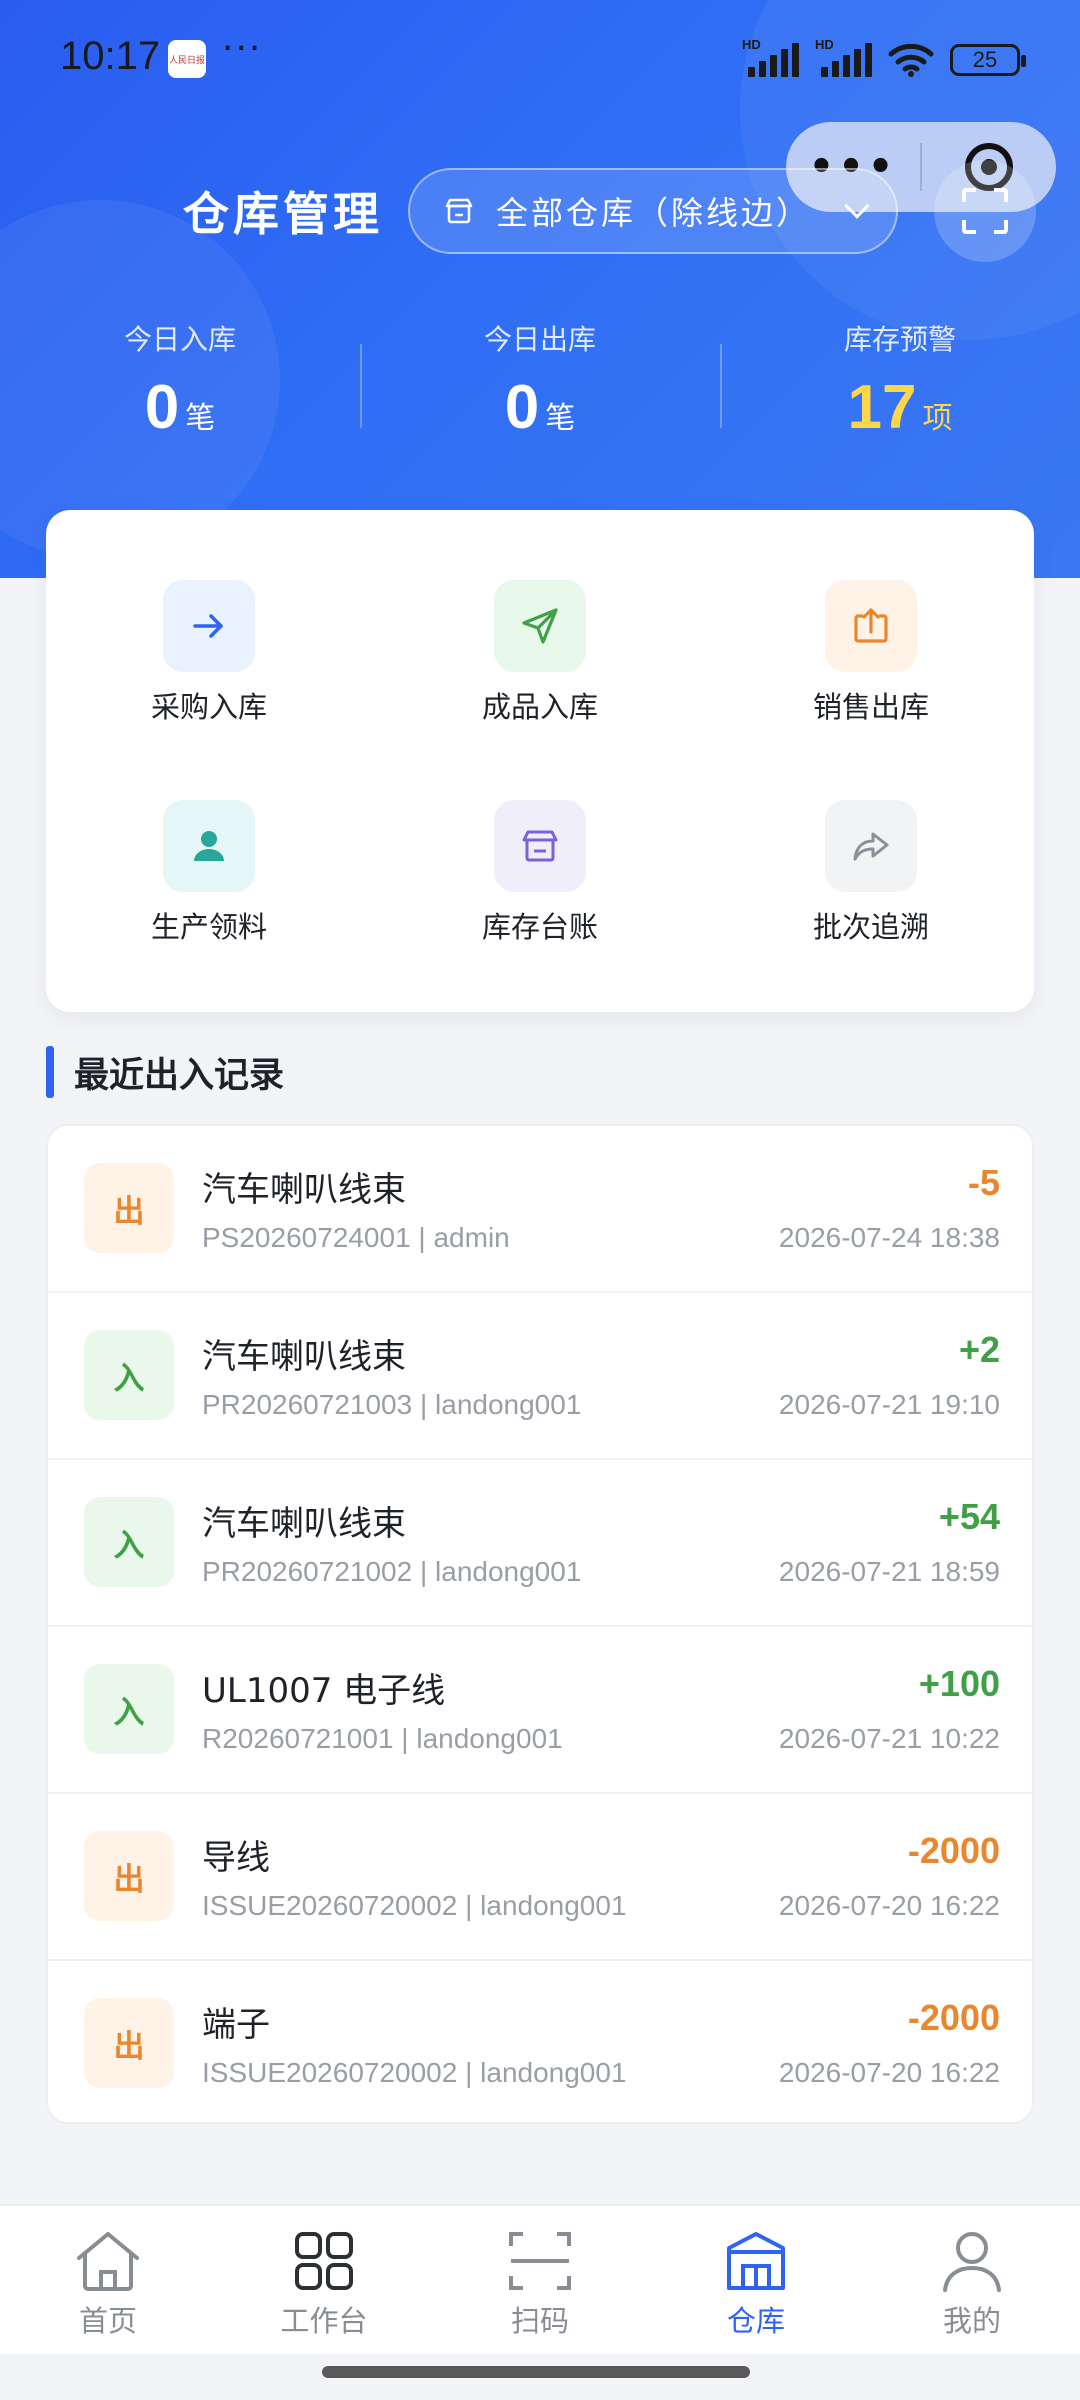 This screenshot has width=1080, height=2400. What do you see at coordinates (236, 1858) in the screenshot?
I see `record-item-name: 导线` at bounding box center [236, 1858].